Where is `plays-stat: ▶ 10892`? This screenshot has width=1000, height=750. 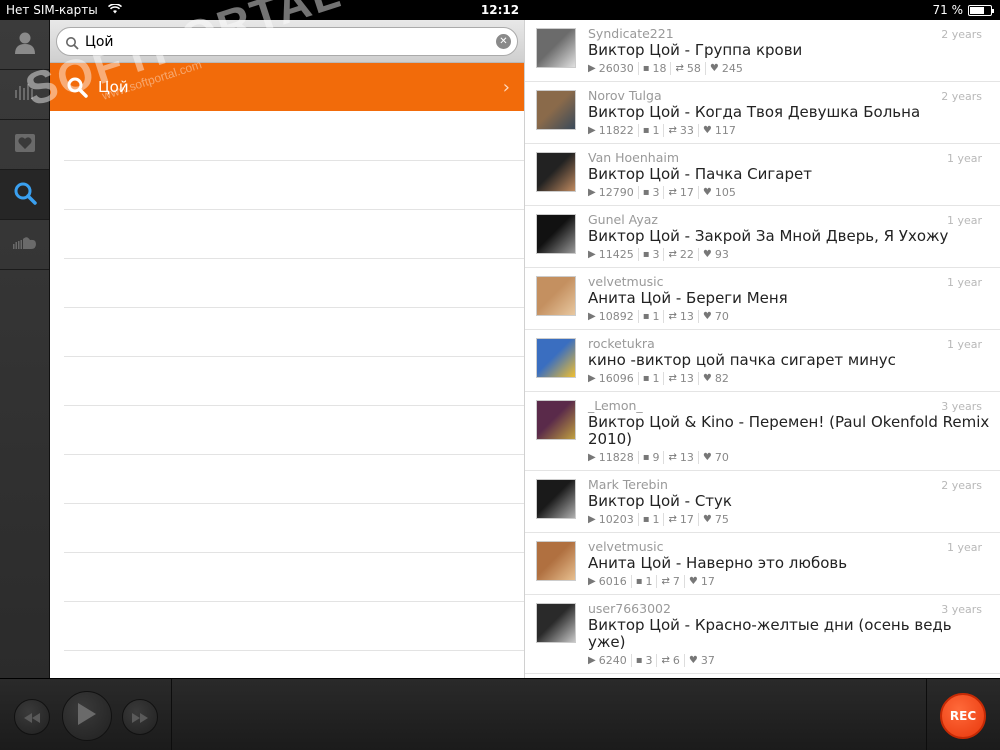
plays-stat: ▶ 10892 is located at coordinates (613, 316).